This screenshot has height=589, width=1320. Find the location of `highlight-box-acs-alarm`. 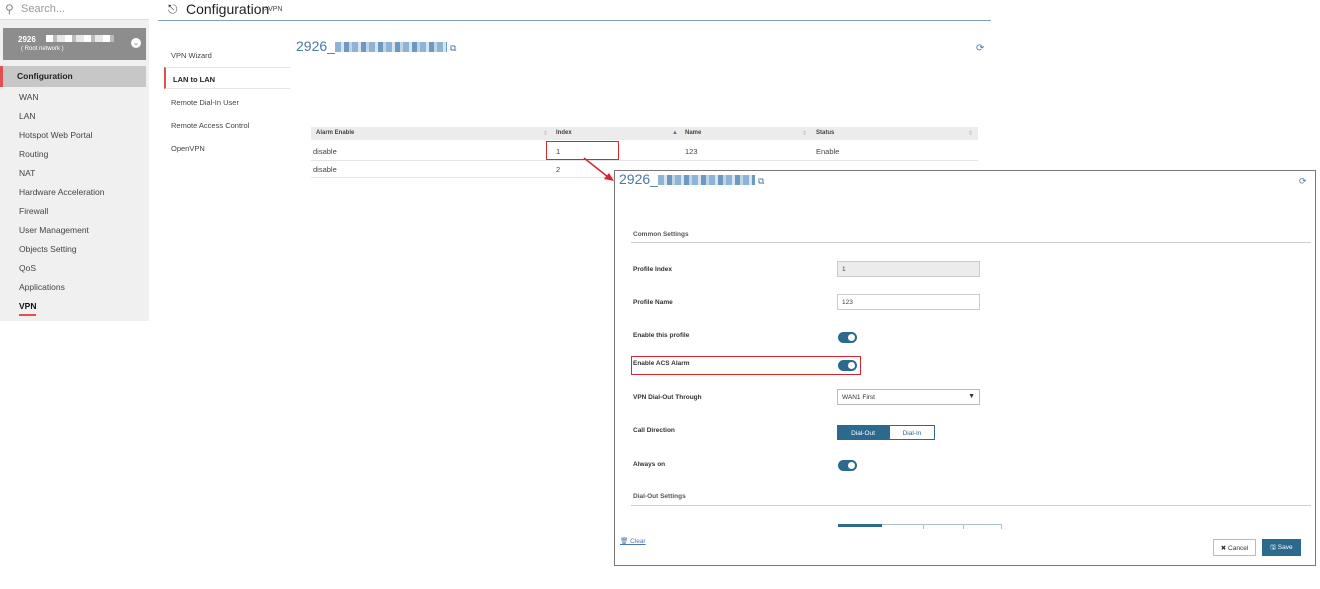

highlight-box-acs-alarm is located at coordinates (746, 365).